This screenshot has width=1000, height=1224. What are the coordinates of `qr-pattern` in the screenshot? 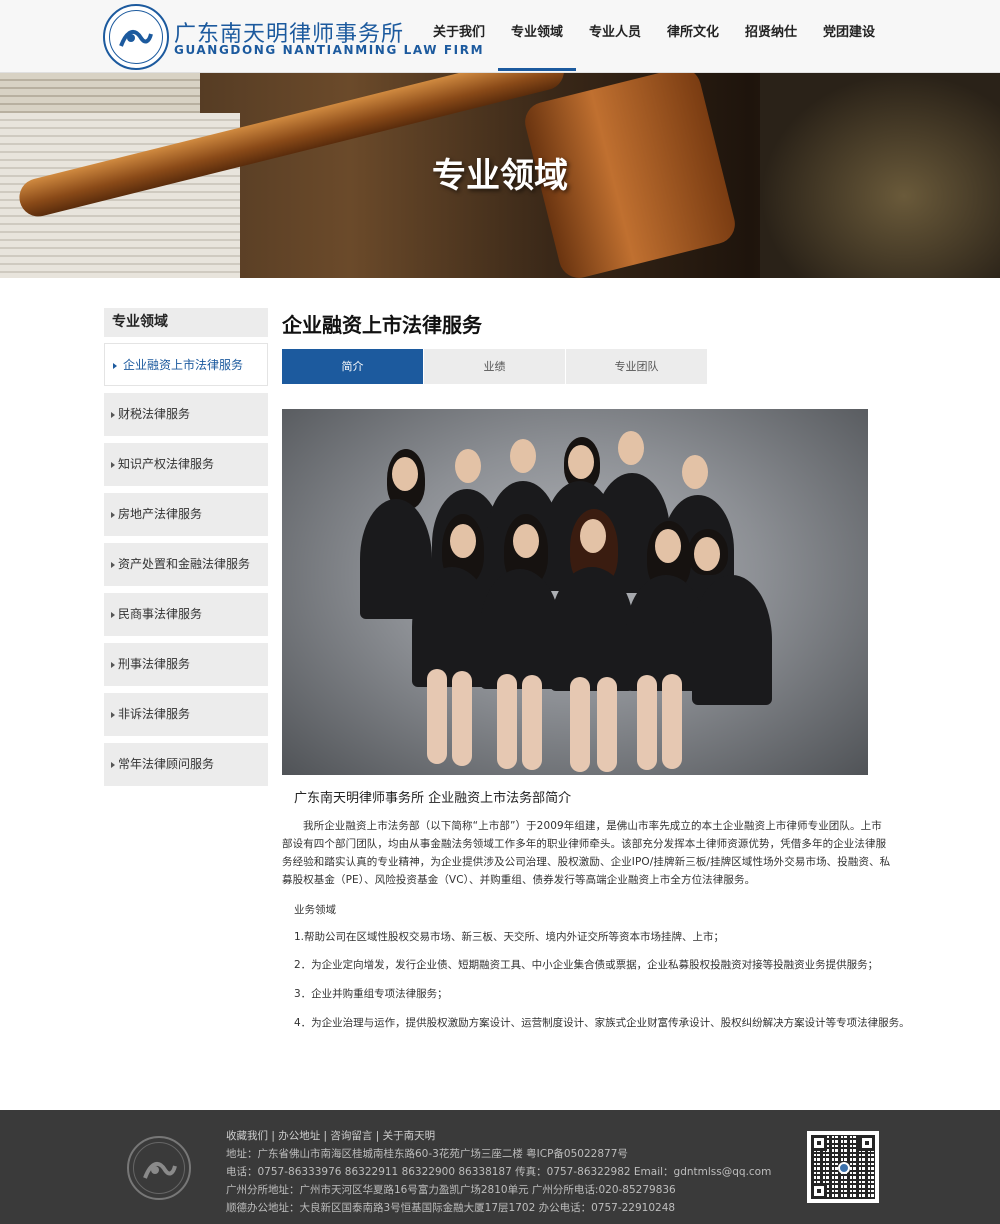 It's located at (843, 1167).